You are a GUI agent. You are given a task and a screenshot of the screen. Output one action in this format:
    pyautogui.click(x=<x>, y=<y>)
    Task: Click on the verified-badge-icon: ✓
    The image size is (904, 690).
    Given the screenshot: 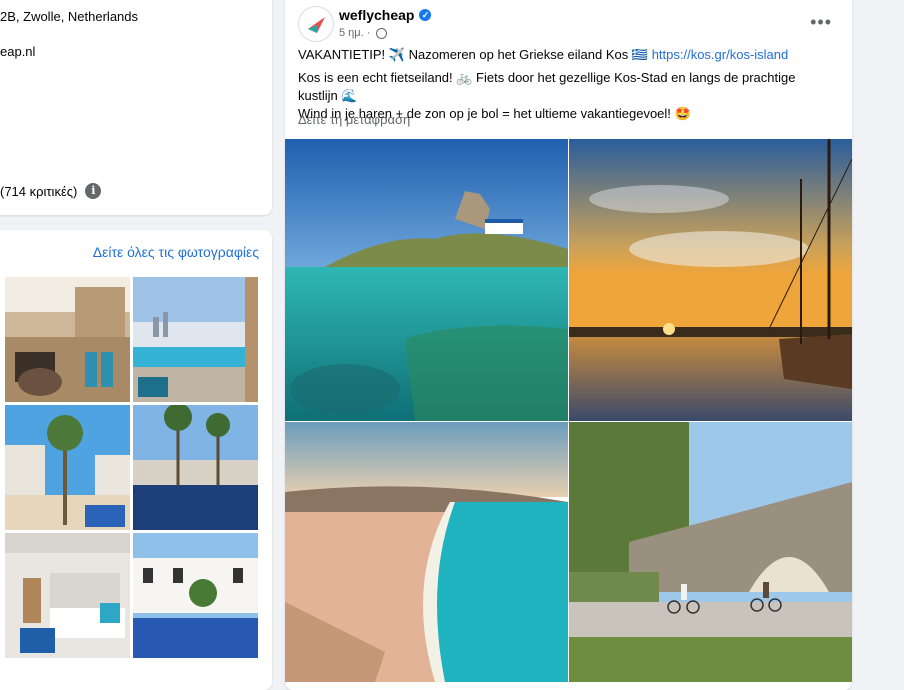 What is the action you would take?
    pyautogui.click(x=425, y=15)
    